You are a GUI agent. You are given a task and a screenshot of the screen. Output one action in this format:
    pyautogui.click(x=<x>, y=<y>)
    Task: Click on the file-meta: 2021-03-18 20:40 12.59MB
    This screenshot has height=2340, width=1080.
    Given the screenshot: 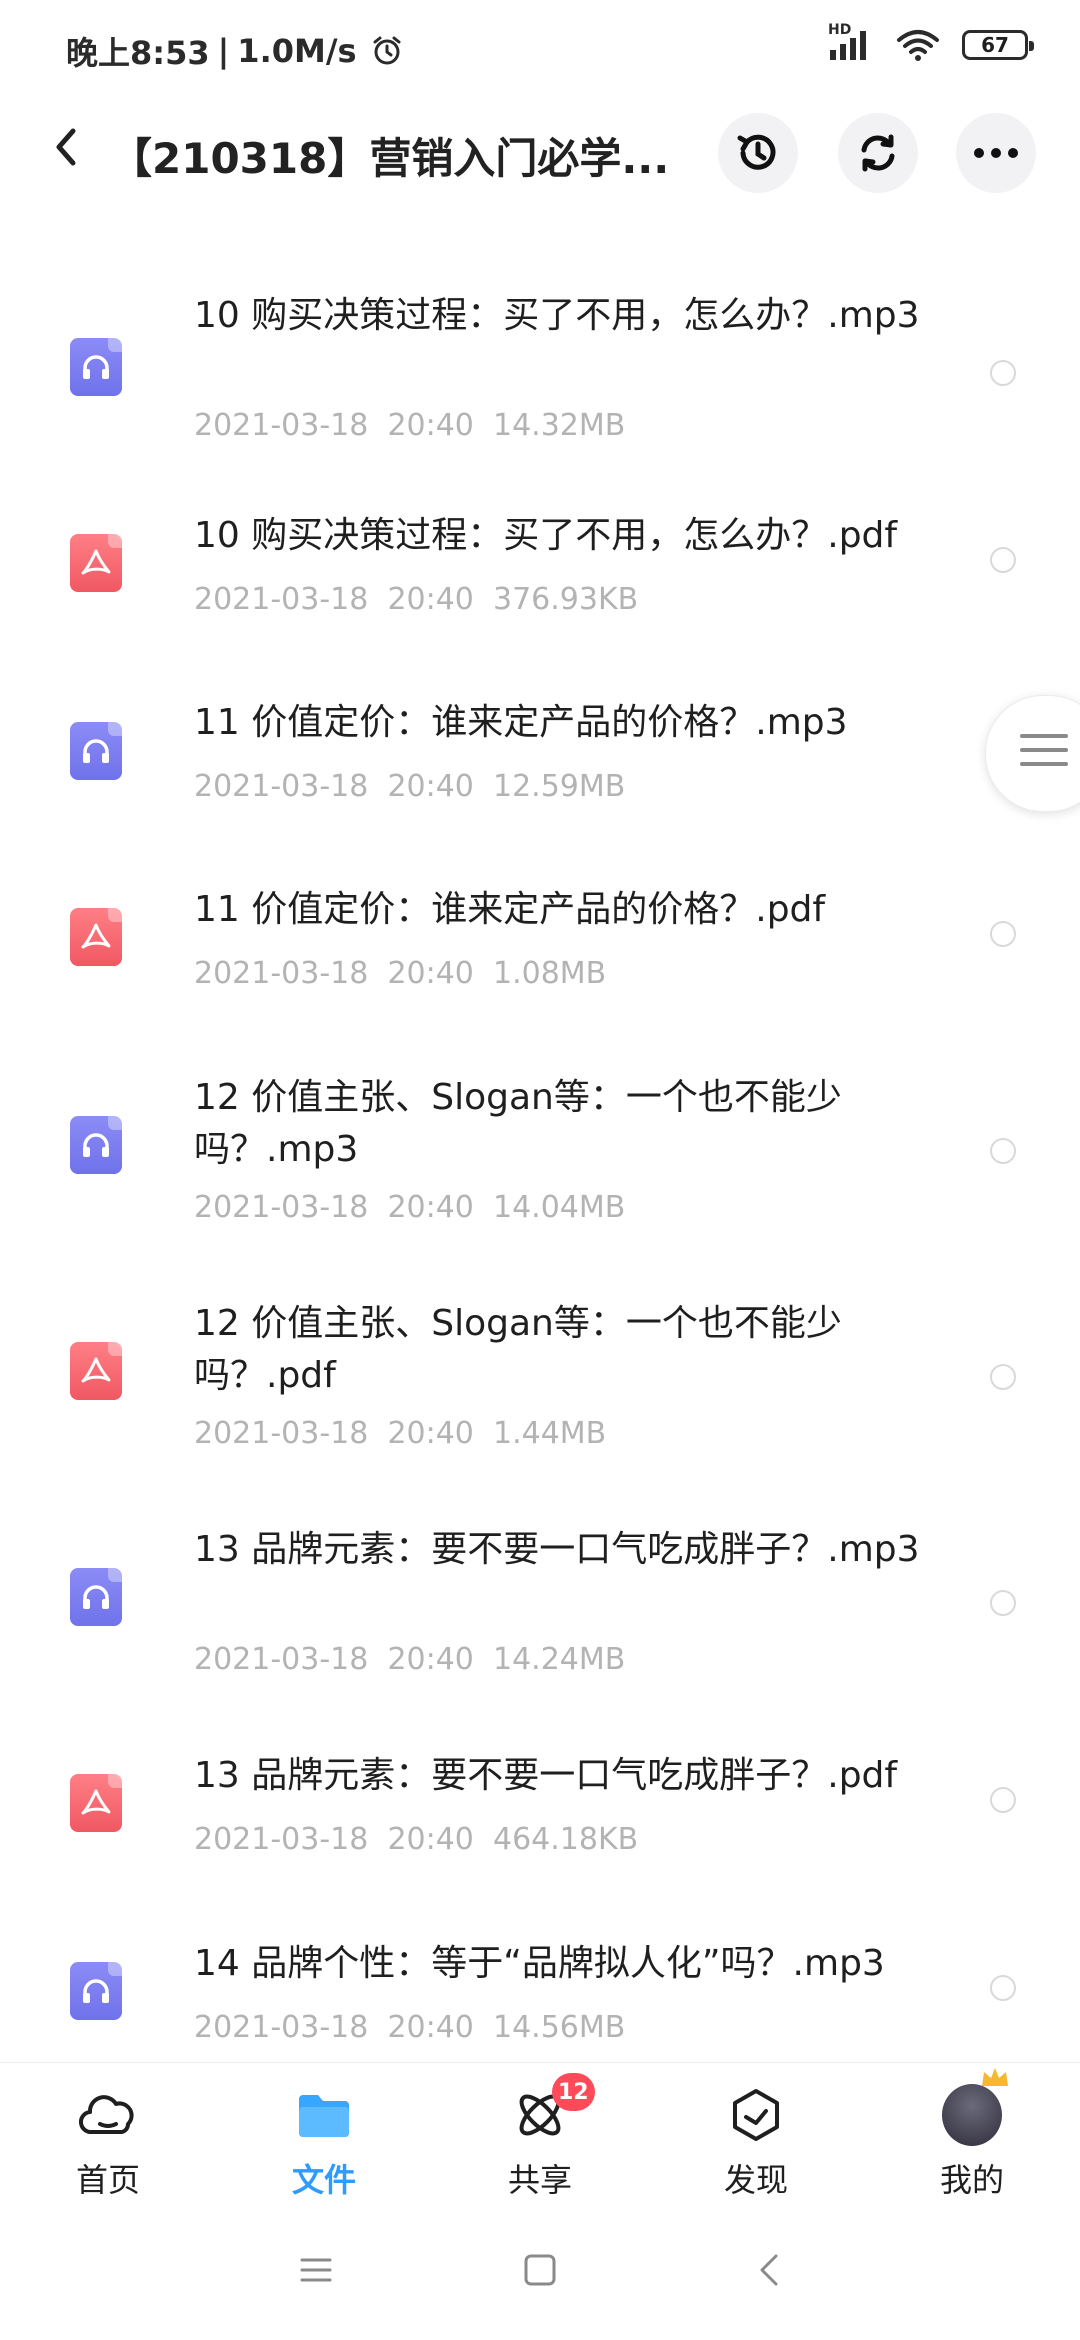 What is the action you would take?
    pyautogui.click(x=409, y=786)
    